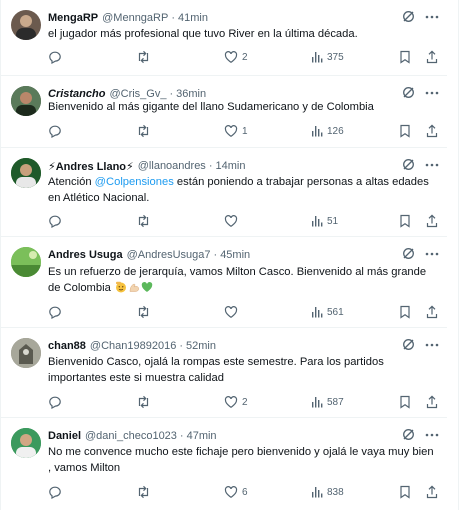 Image resolution: width=459 pixels, height=510 pixels. What do you see at coordinates (201, 346) in the screenshot?
I see `timestamp: 52min` at bounding box center [201, 346].